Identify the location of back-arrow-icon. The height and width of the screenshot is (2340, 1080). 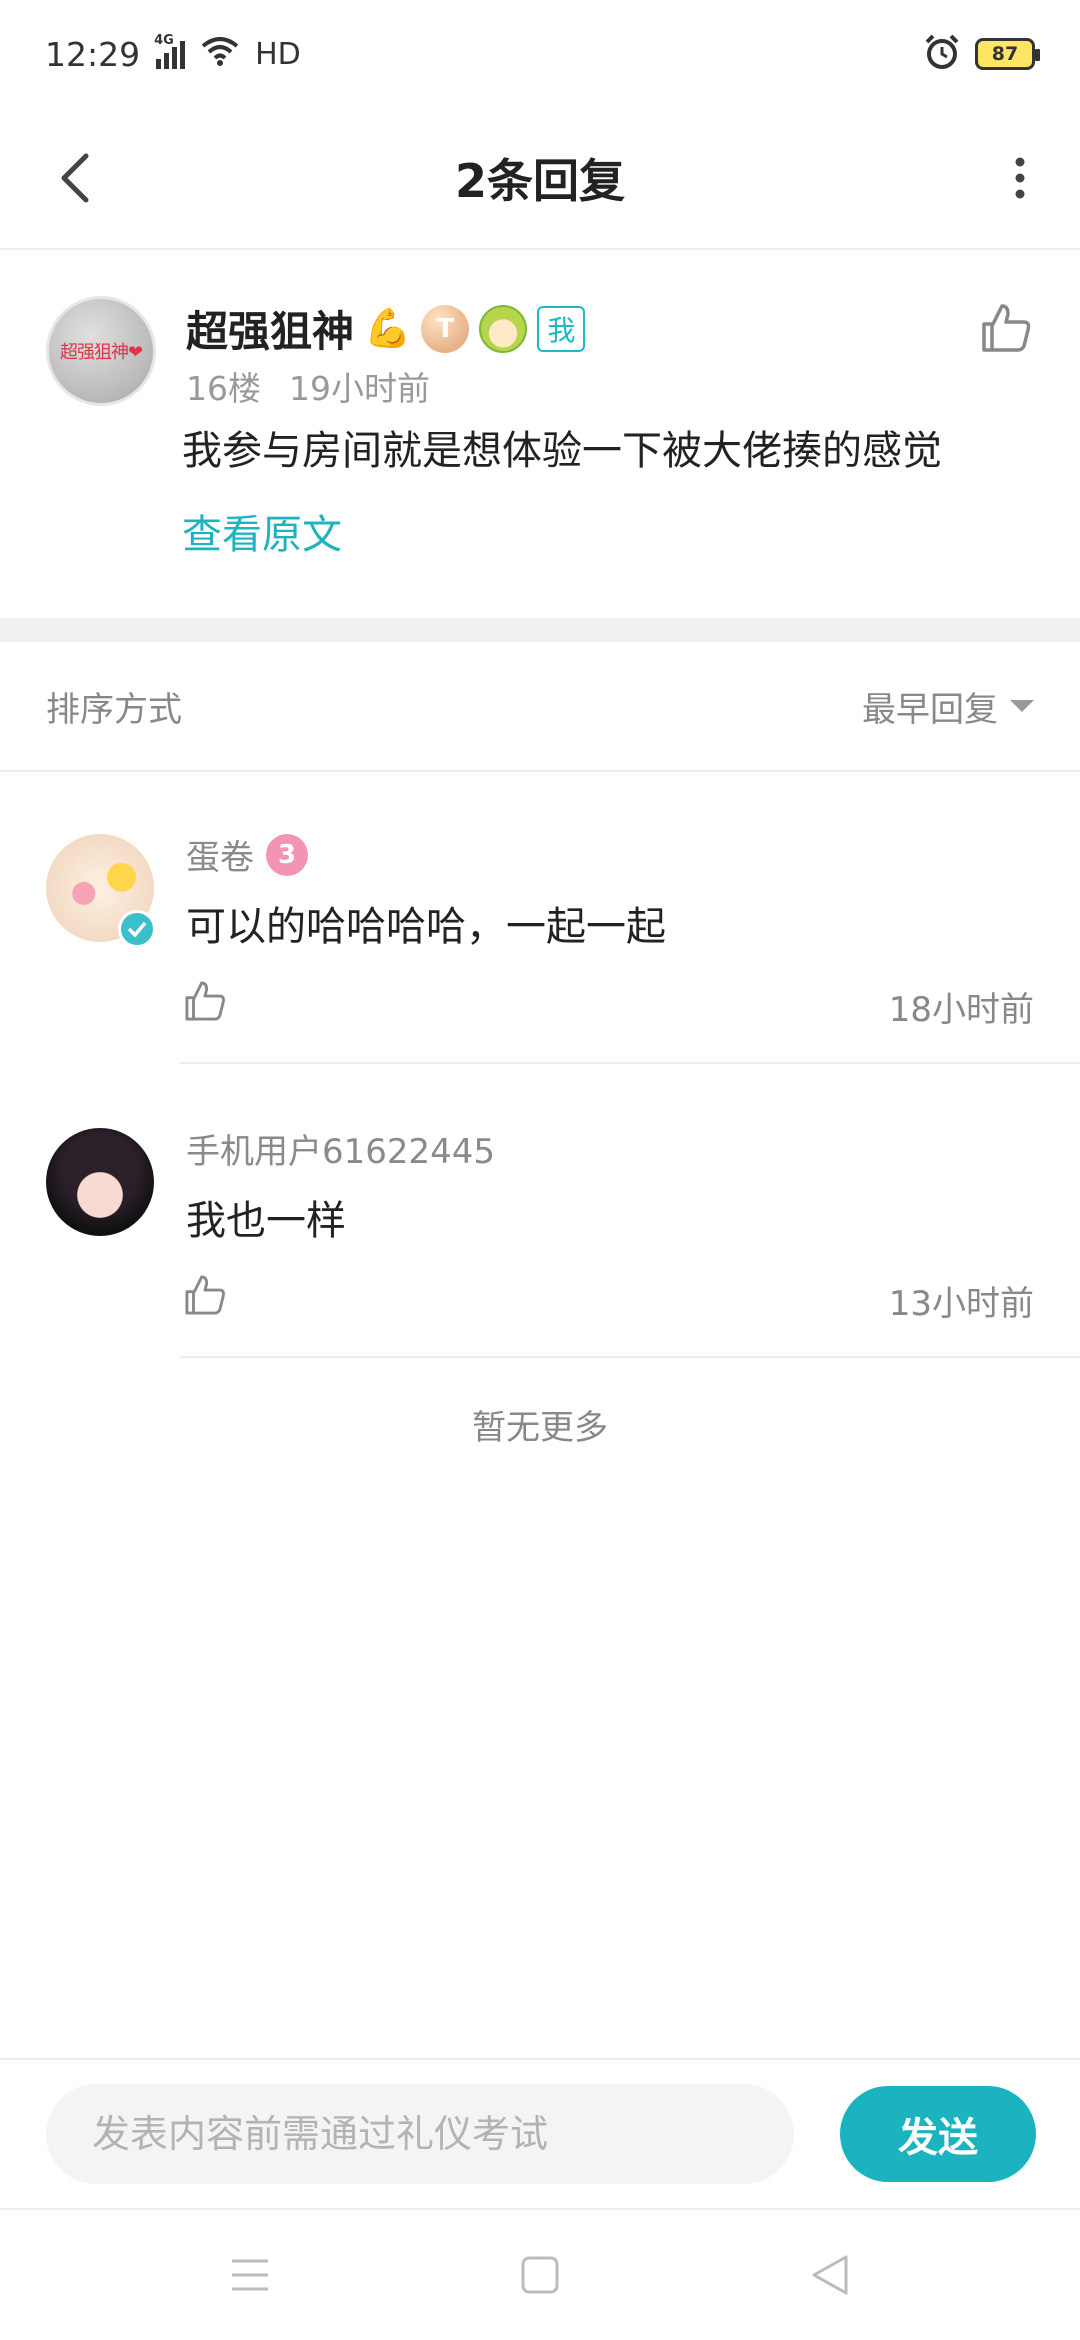
(75, 178).